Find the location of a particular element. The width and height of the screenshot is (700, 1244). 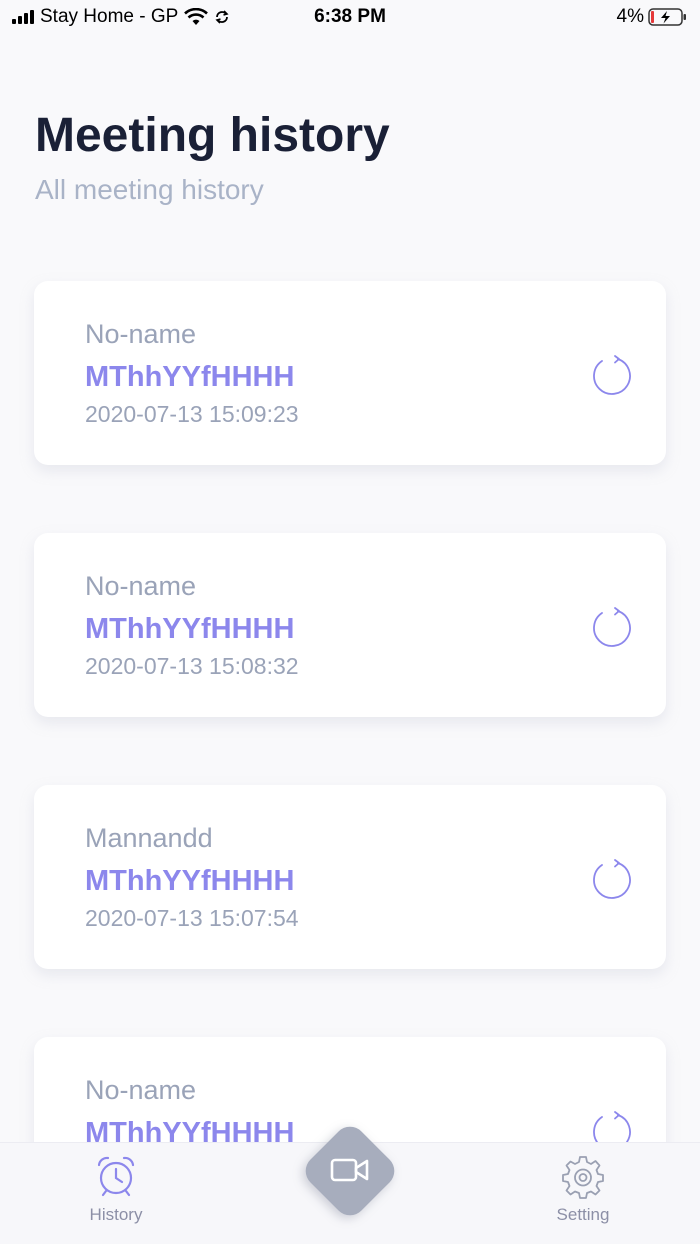

meeting-time: 2020-07-13 15:08:32 is located at coordinates (192, 666).